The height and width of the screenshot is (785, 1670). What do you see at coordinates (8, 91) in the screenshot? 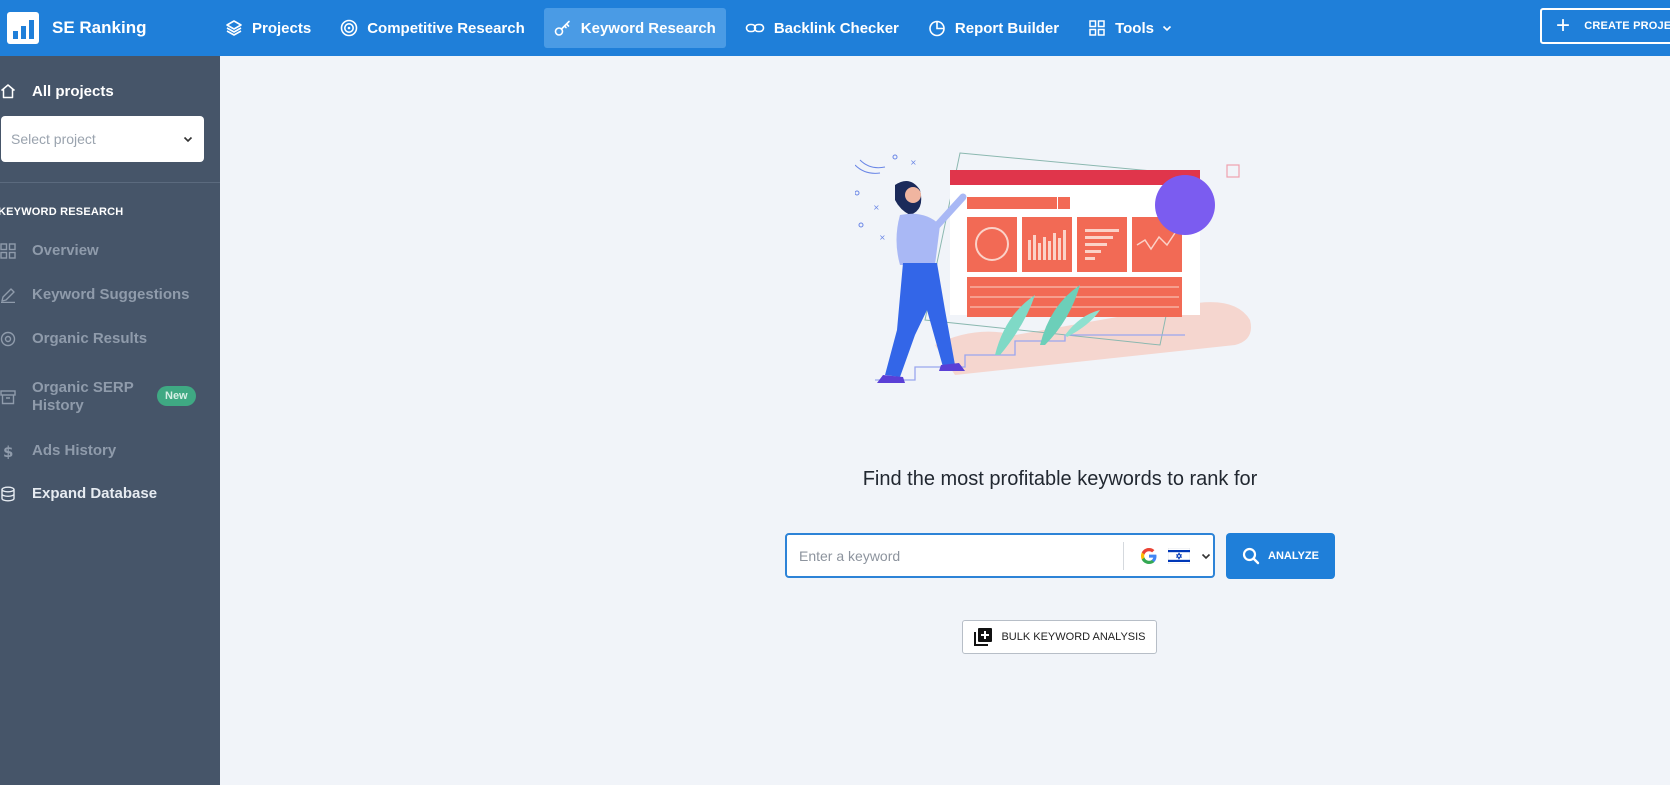
I see `home-icon` at bounding box center [8, 91].